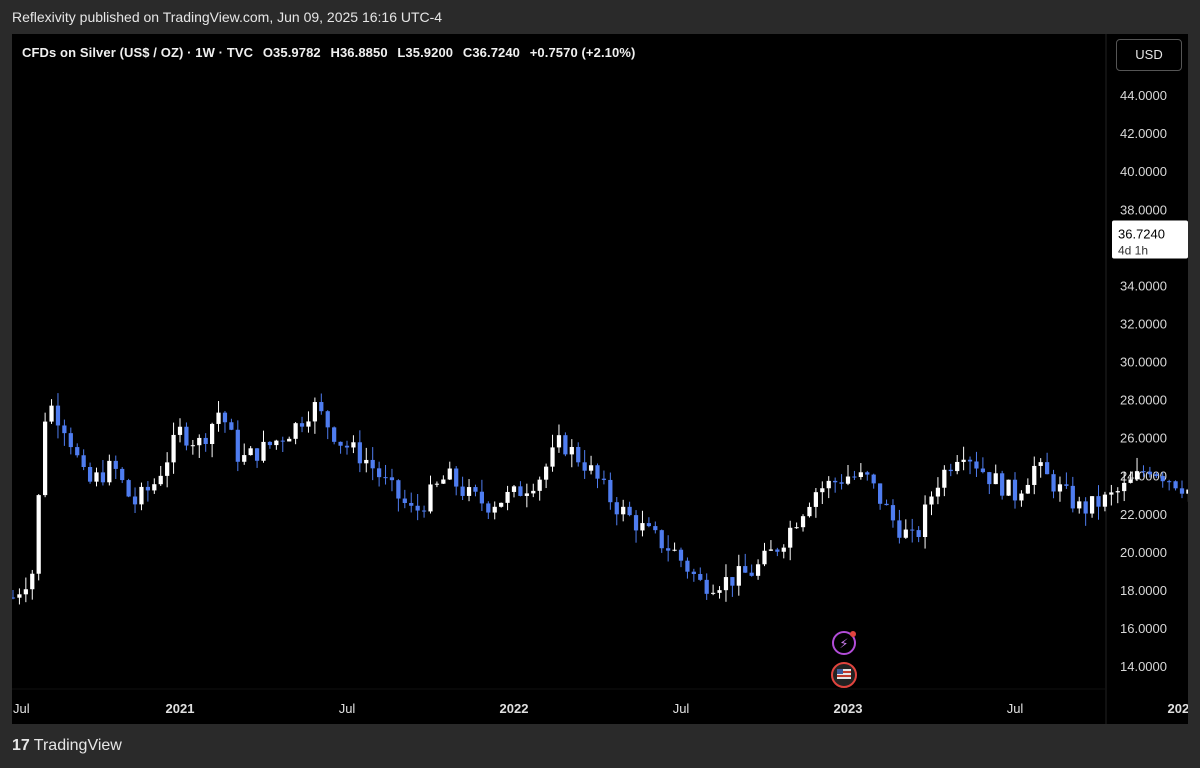  Describe the element at coordinates (1143, 400) in the screenshot. I see `y-tick-label: 28.0000` at that location.